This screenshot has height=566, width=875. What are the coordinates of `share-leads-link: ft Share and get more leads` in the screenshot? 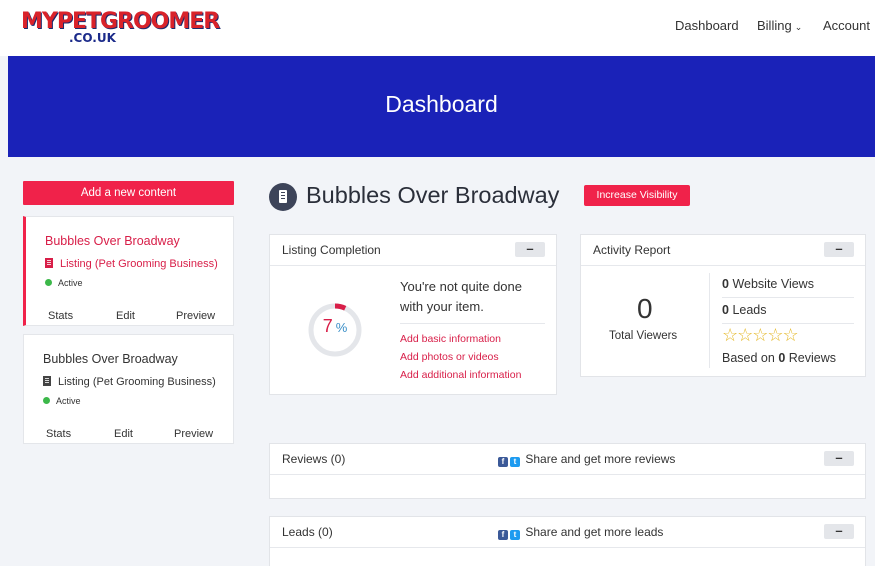 It's located at (580, 532).